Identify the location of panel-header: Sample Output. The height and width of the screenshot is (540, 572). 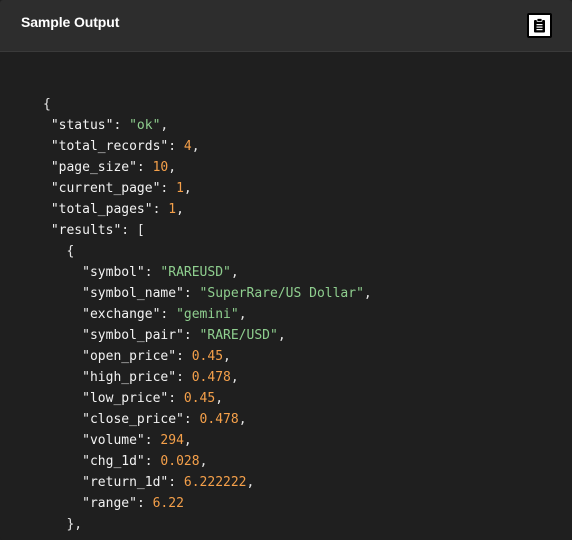
(286, 26).